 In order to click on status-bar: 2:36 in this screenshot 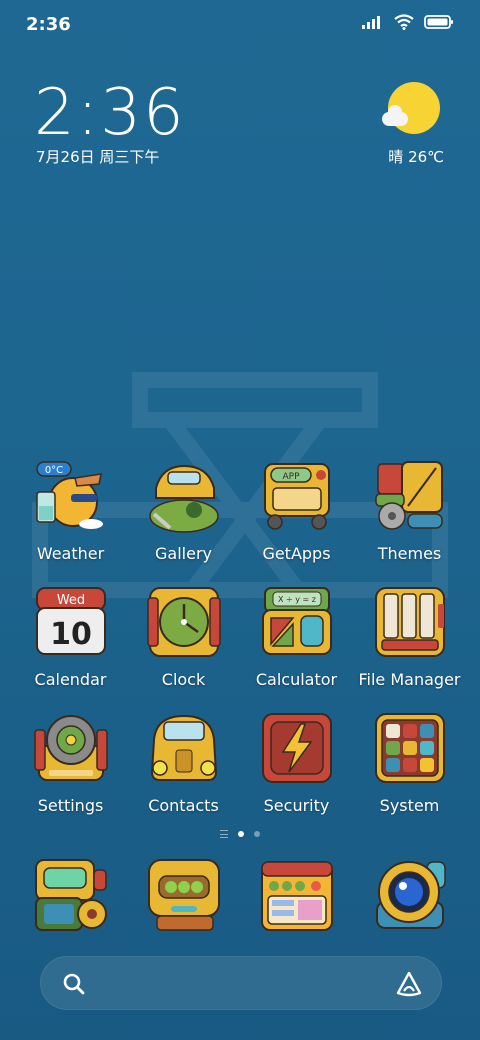, I will do `click(240, 24)`.